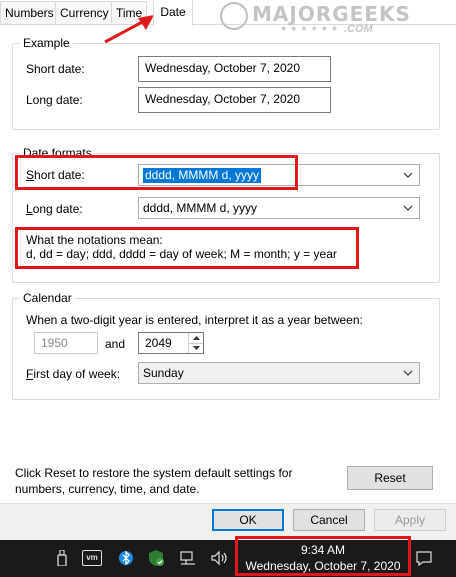 This screenshot has height=577, width=456. I want to click on example-long-value: Wednesday, October 7, 2020, so click(234, 100).